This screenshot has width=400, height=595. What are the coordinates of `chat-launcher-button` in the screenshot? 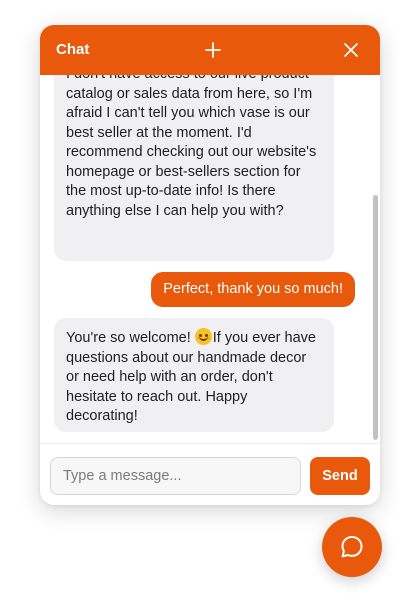 It's located at (352, 547).